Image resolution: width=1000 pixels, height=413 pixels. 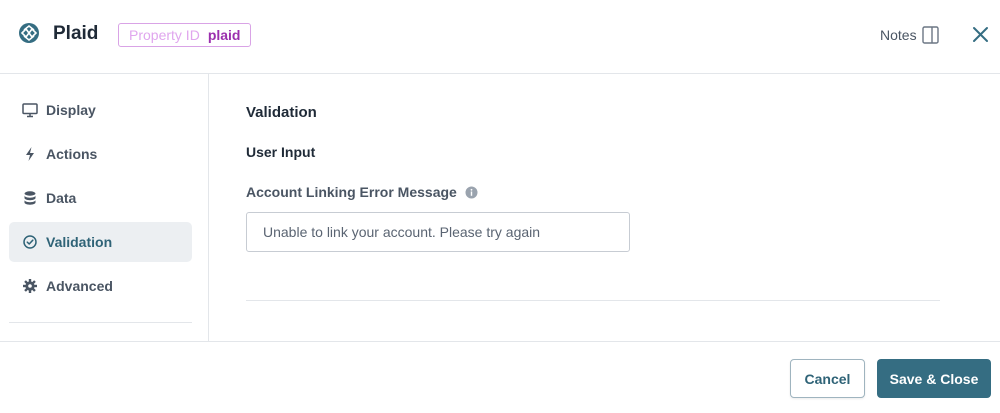 I want to click on cancel-button: Cancel, so click(x=827, y=378).